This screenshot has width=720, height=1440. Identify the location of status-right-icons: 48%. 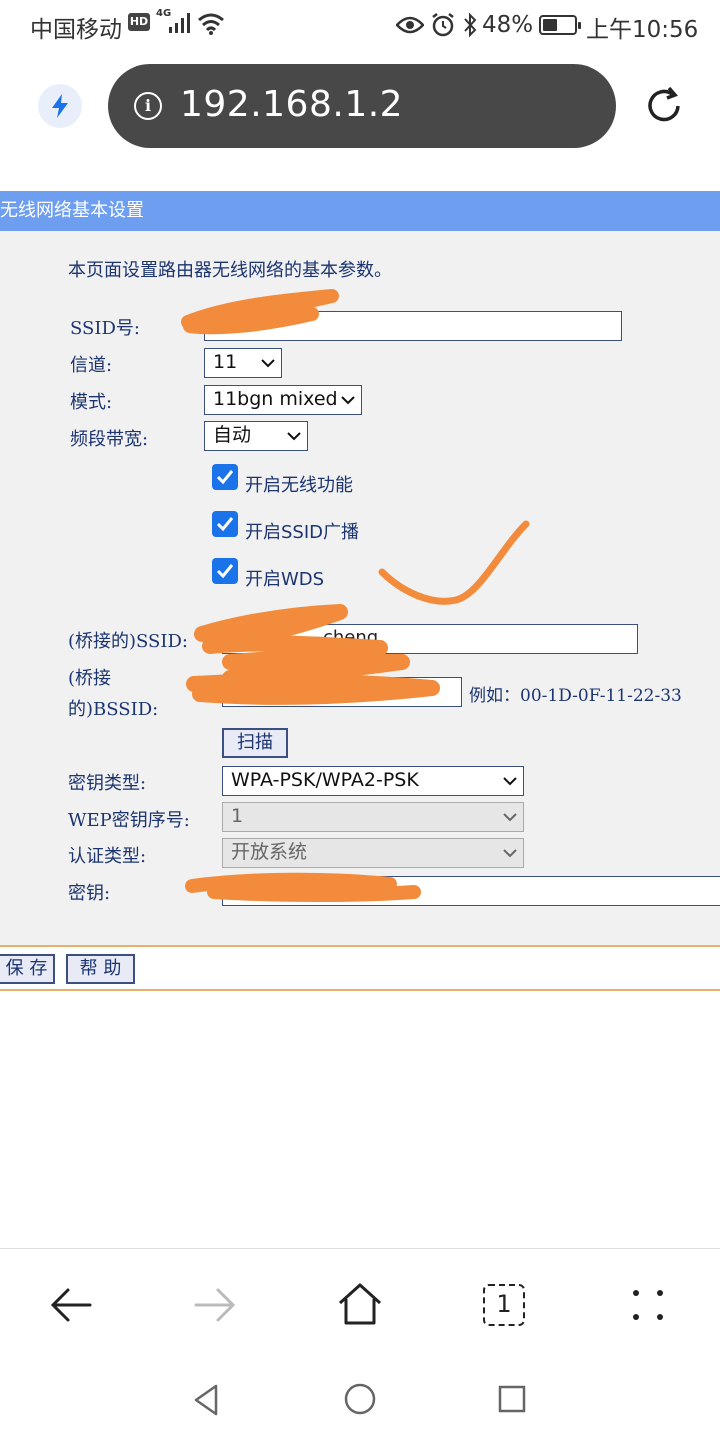
(489, 25).